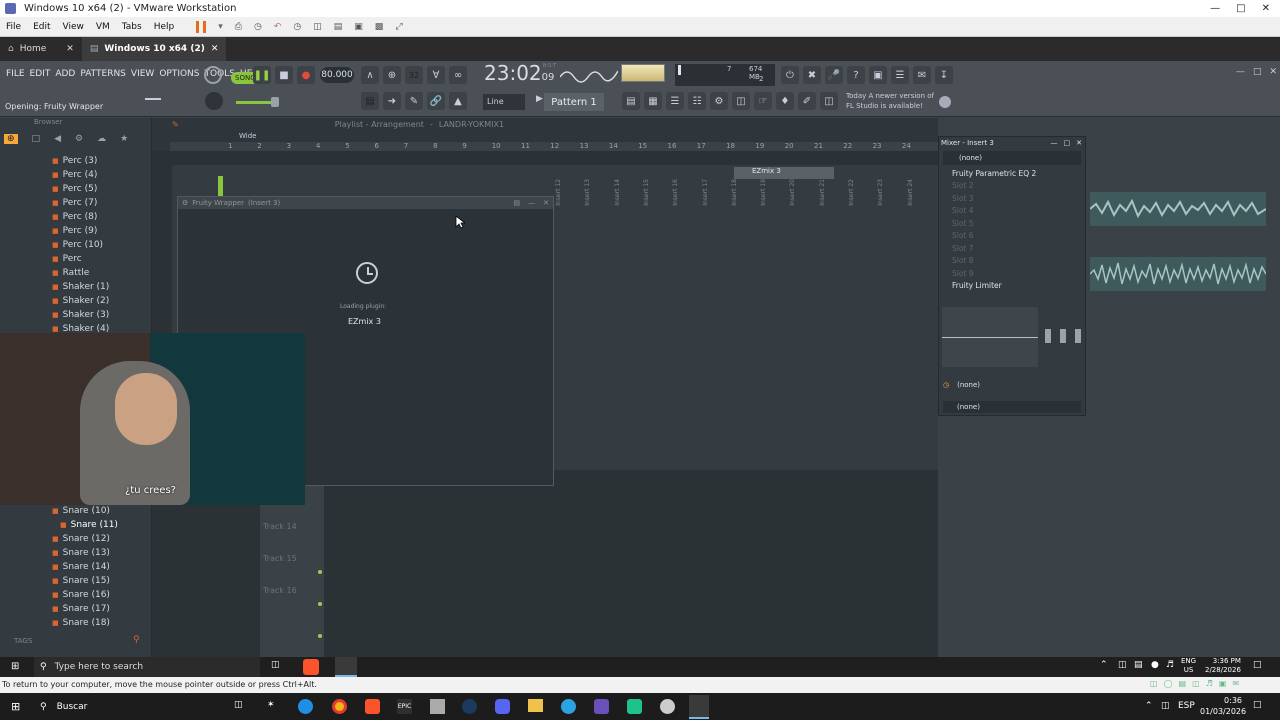 Image resolution: width=1280 pixels, height=720 pixels. What do you see at coordinates (75, 217) in the screenshot?
I see `list-item: ■ Perc (8)` at bounding box center [75, 217].